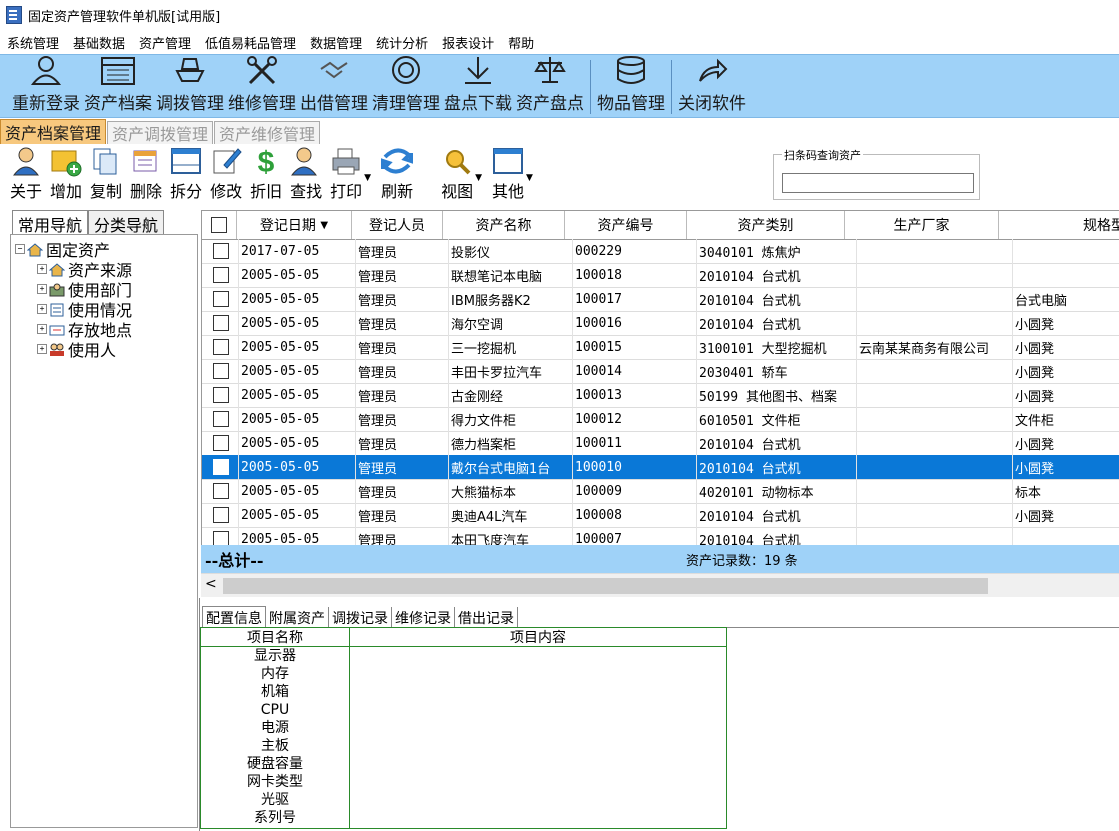 The height and width of the screenshot is (831, 1119). Describe the element at coordinates (294, 225) in the screenshot. I see `header-register-date: 登记日期 ▼` at that location.